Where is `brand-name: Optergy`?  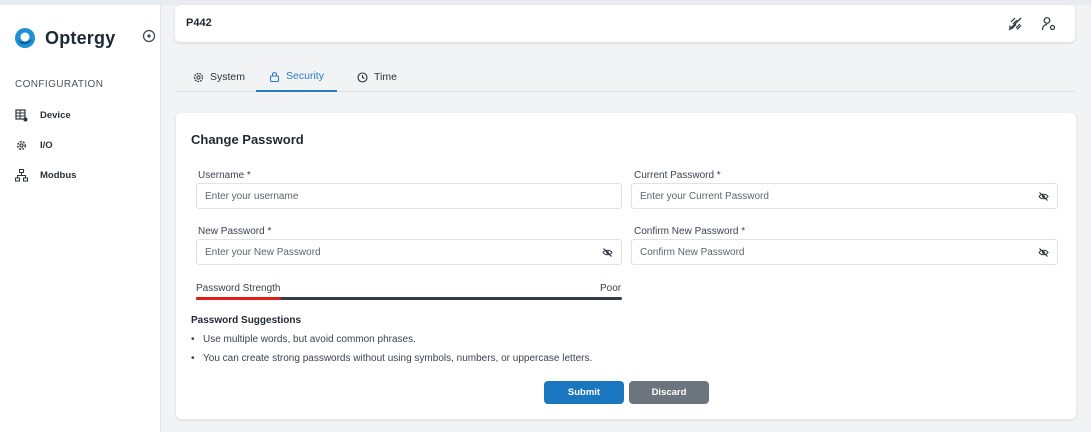
brand-name: Optergy is located at coordinates (80, 37).